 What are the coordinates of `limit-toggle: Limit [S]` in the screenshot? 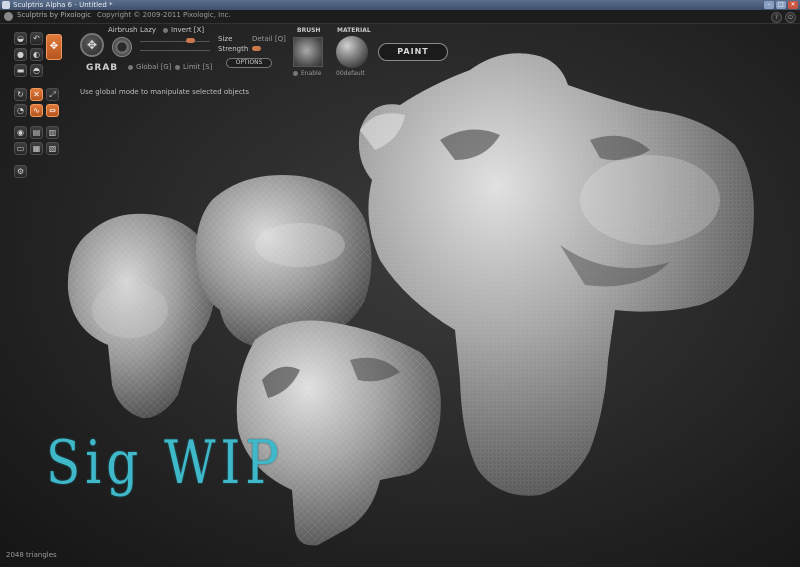 It's located at (193, 67).